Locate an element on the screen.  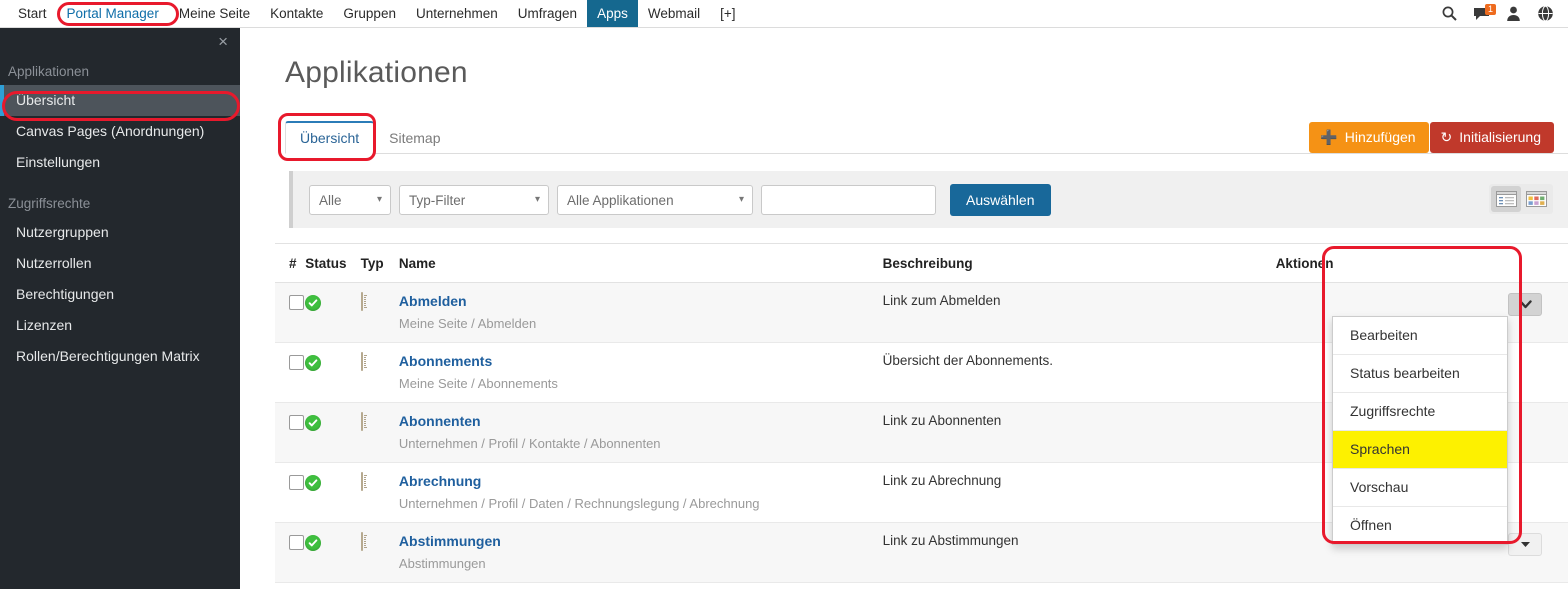
chevron-down-icon: ▾ is located at coordinates (537, 199).